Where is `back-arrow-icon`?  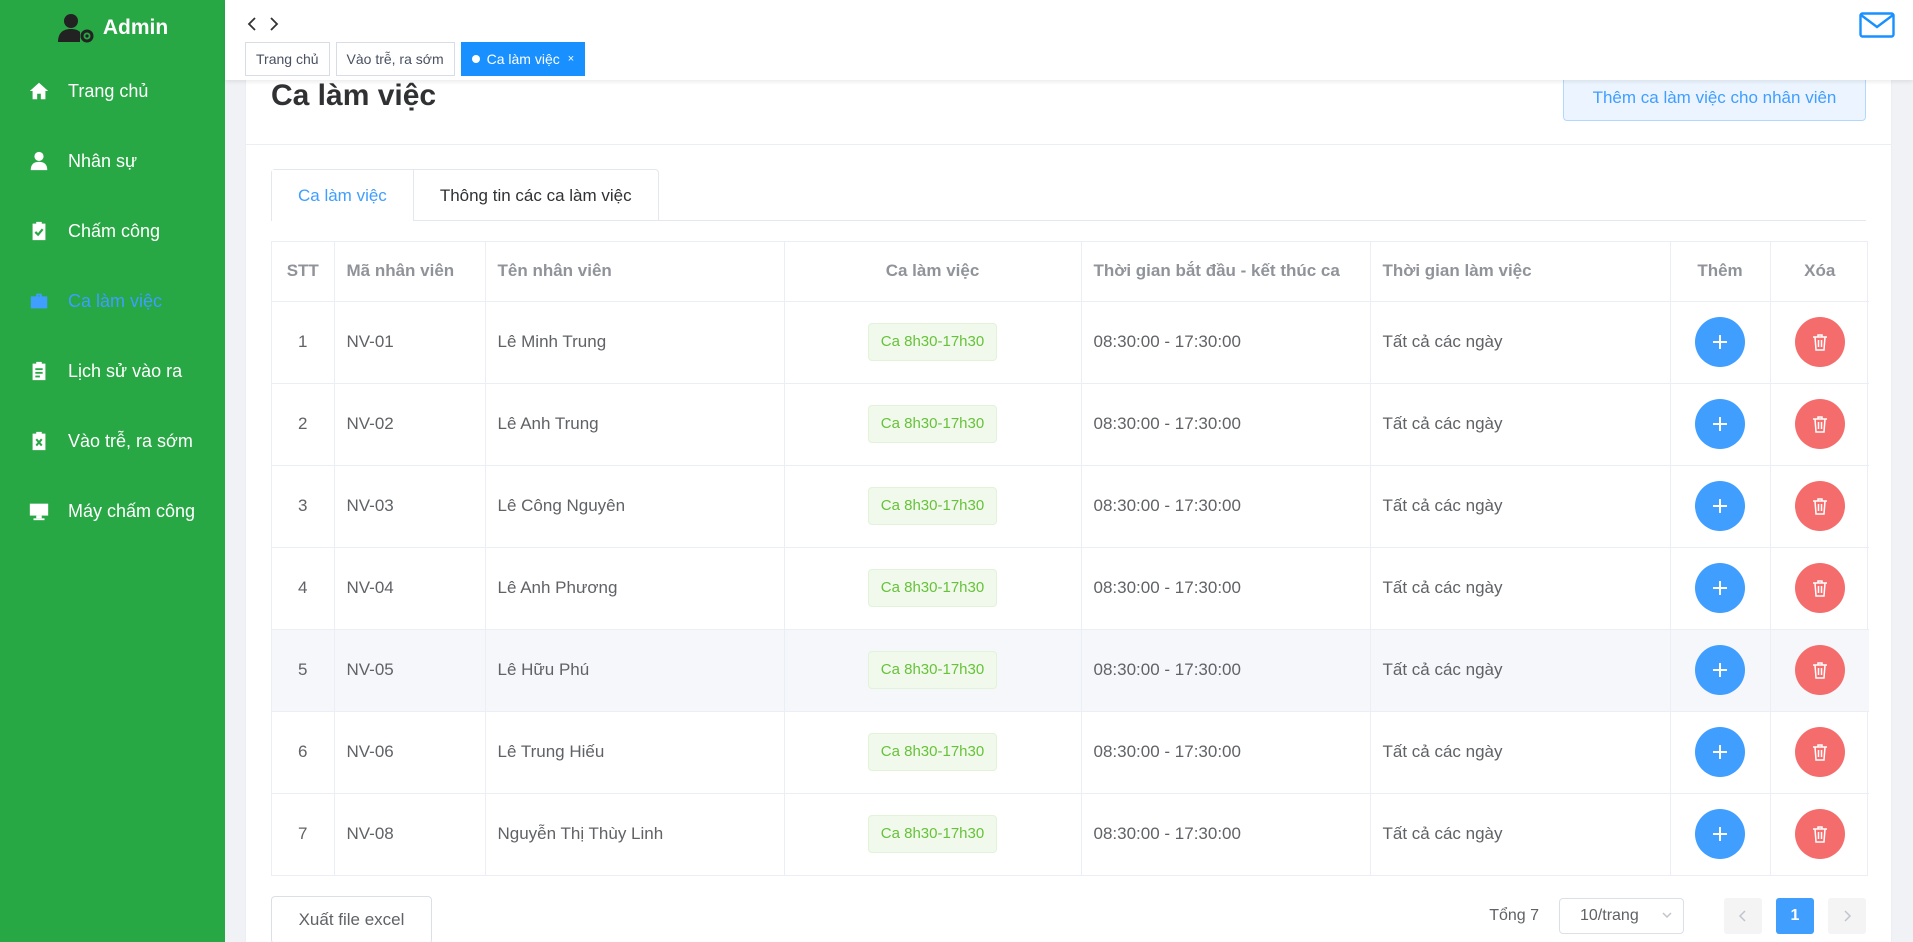 back-arrow-icon is located at coordinates (252, 24).